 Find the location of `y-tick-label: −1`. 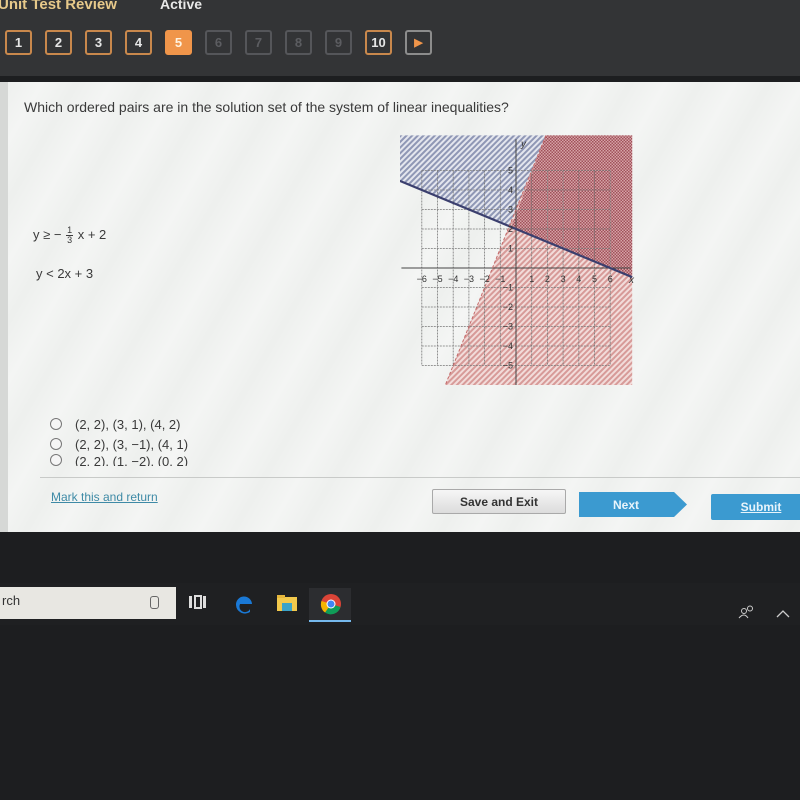

y-tick-label: −1 is located at coordinates (508, 288).